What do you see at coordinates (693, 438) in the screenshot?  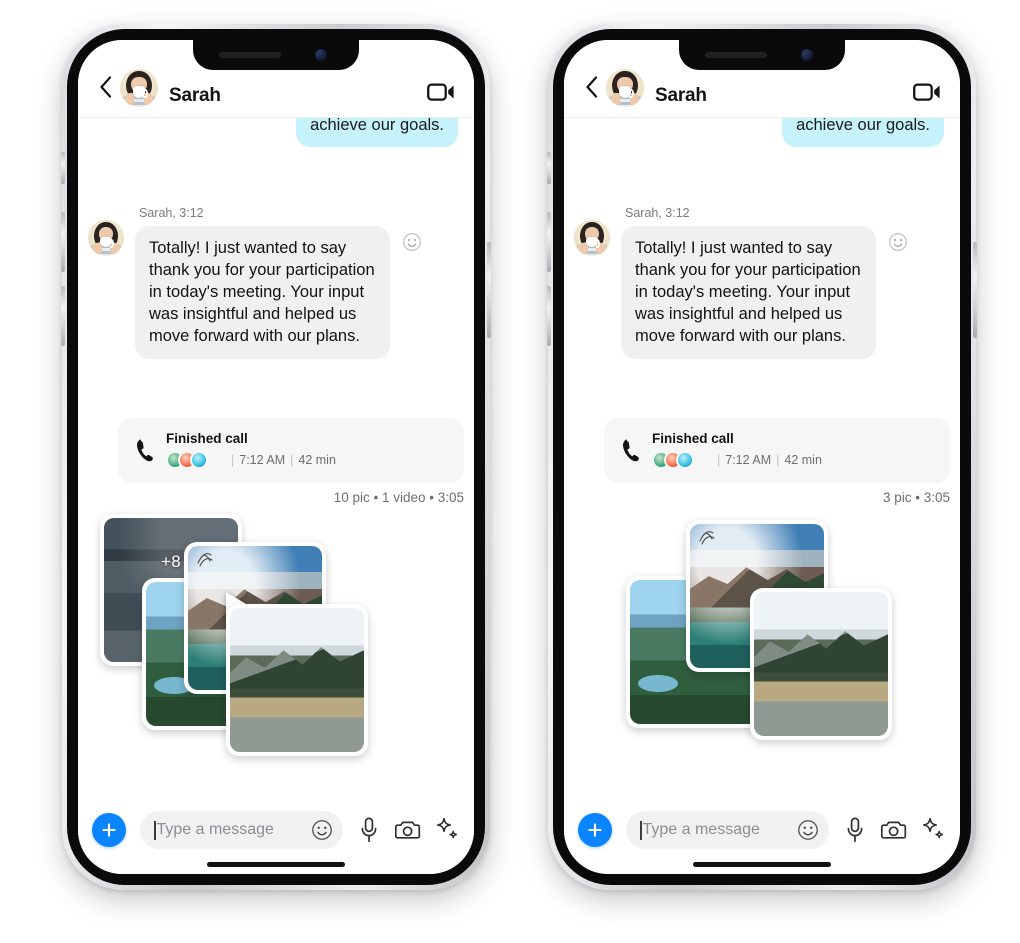 I see `call-title: Finished call` at bounding box center [693, 438].